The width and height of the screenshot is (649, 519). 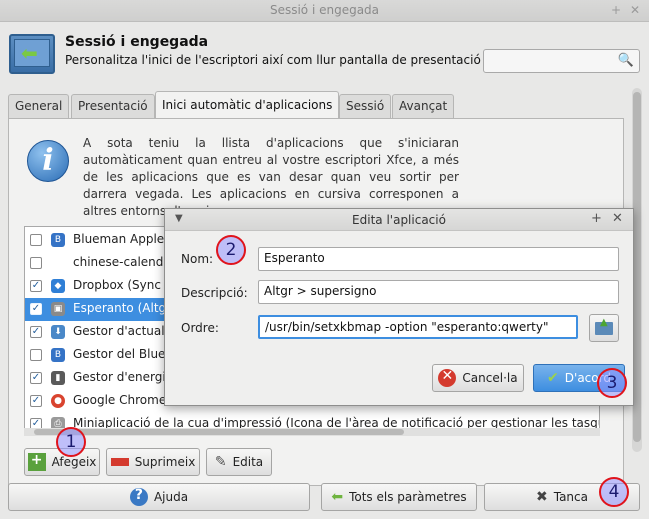 What do you see at coordinates (239, 462) in the screenshot?
I see `edit-button: ✎ Edita` at bounding box center [239, 462].